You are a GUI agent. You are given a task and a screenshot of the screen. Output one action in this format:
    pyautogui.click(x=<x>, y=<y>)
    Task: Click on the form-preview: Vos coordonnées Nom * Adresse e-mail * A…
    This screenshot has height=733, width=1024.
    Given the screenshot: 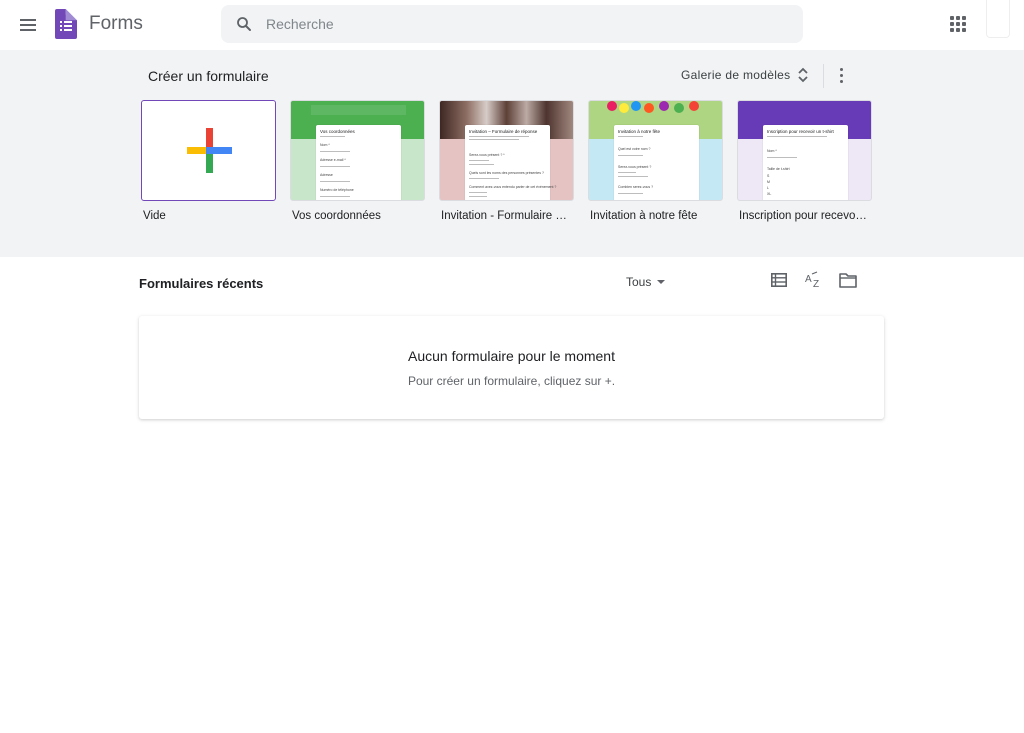 What is the action you would take?
    pyautogui.click(x=358, y=162)
    